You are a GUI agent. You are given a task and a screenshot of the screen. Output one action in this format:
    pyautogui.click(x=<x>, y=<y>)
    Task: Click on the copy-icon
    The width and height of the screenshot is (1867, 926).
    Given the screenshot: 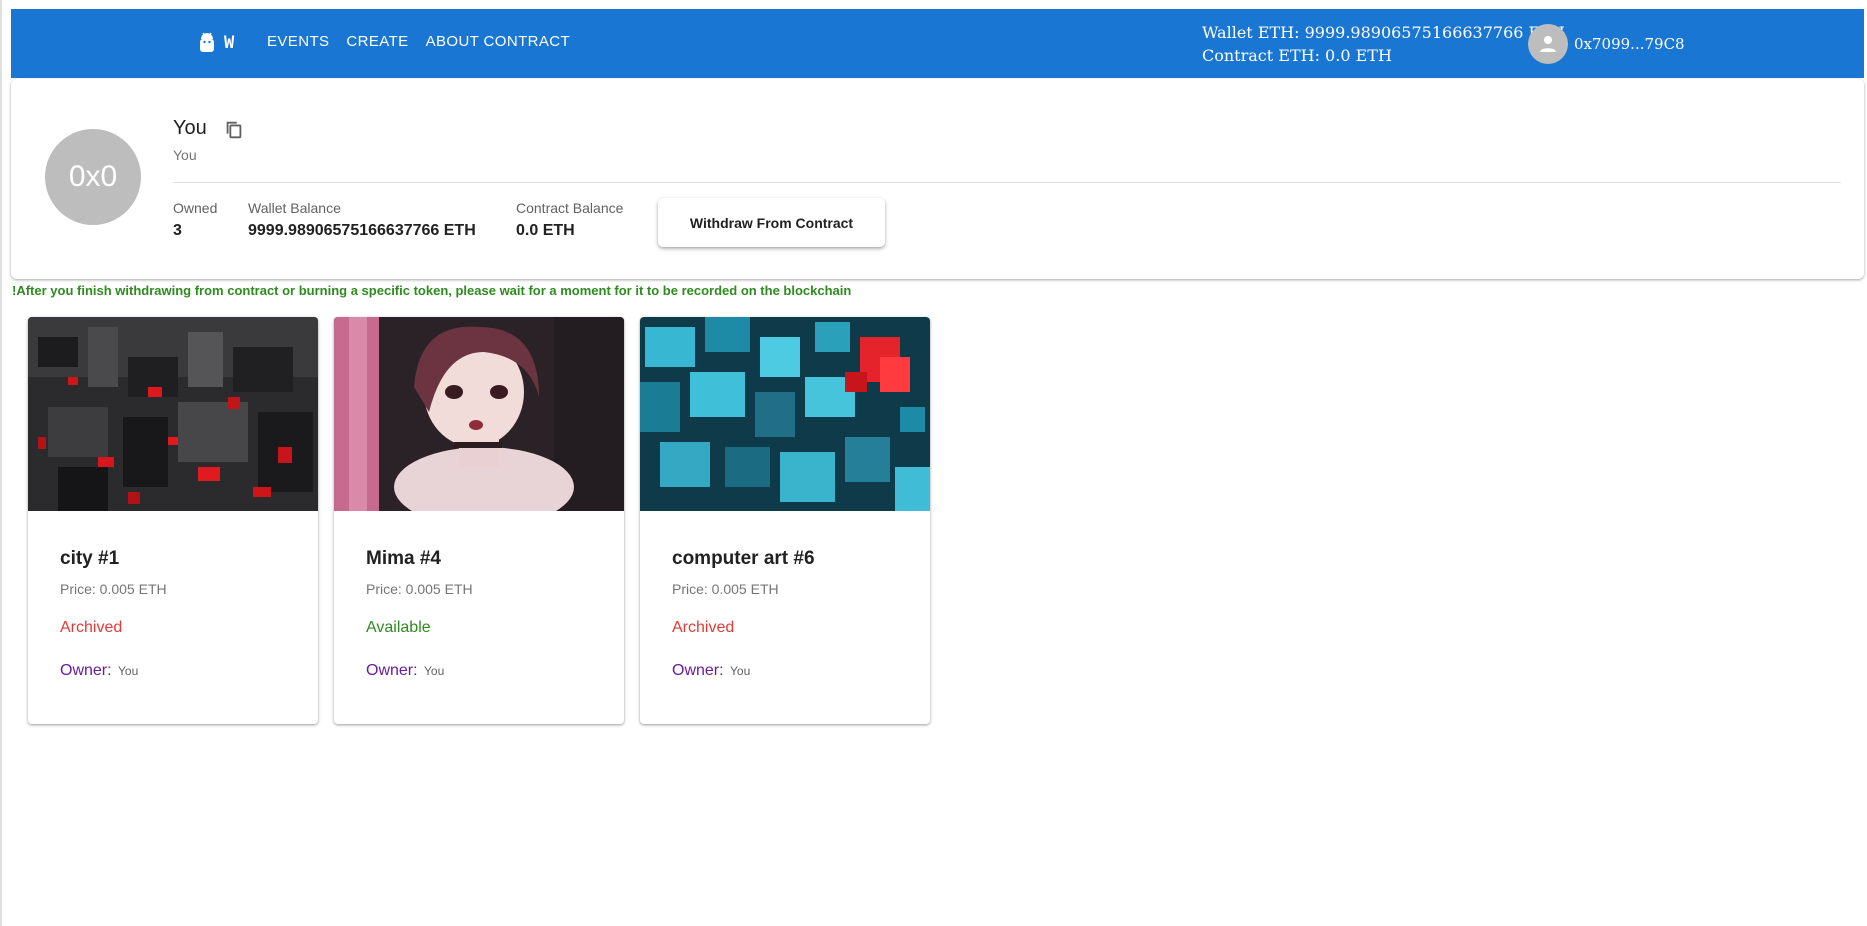 What is the action you would take?
    pyautogui.click(x=234, y=130)
    